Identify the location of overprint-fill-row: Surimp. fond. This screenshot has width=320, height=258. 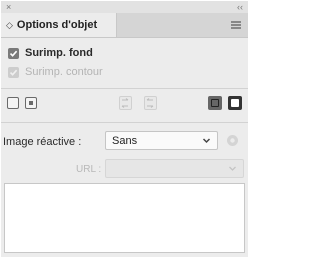
(50, 53).